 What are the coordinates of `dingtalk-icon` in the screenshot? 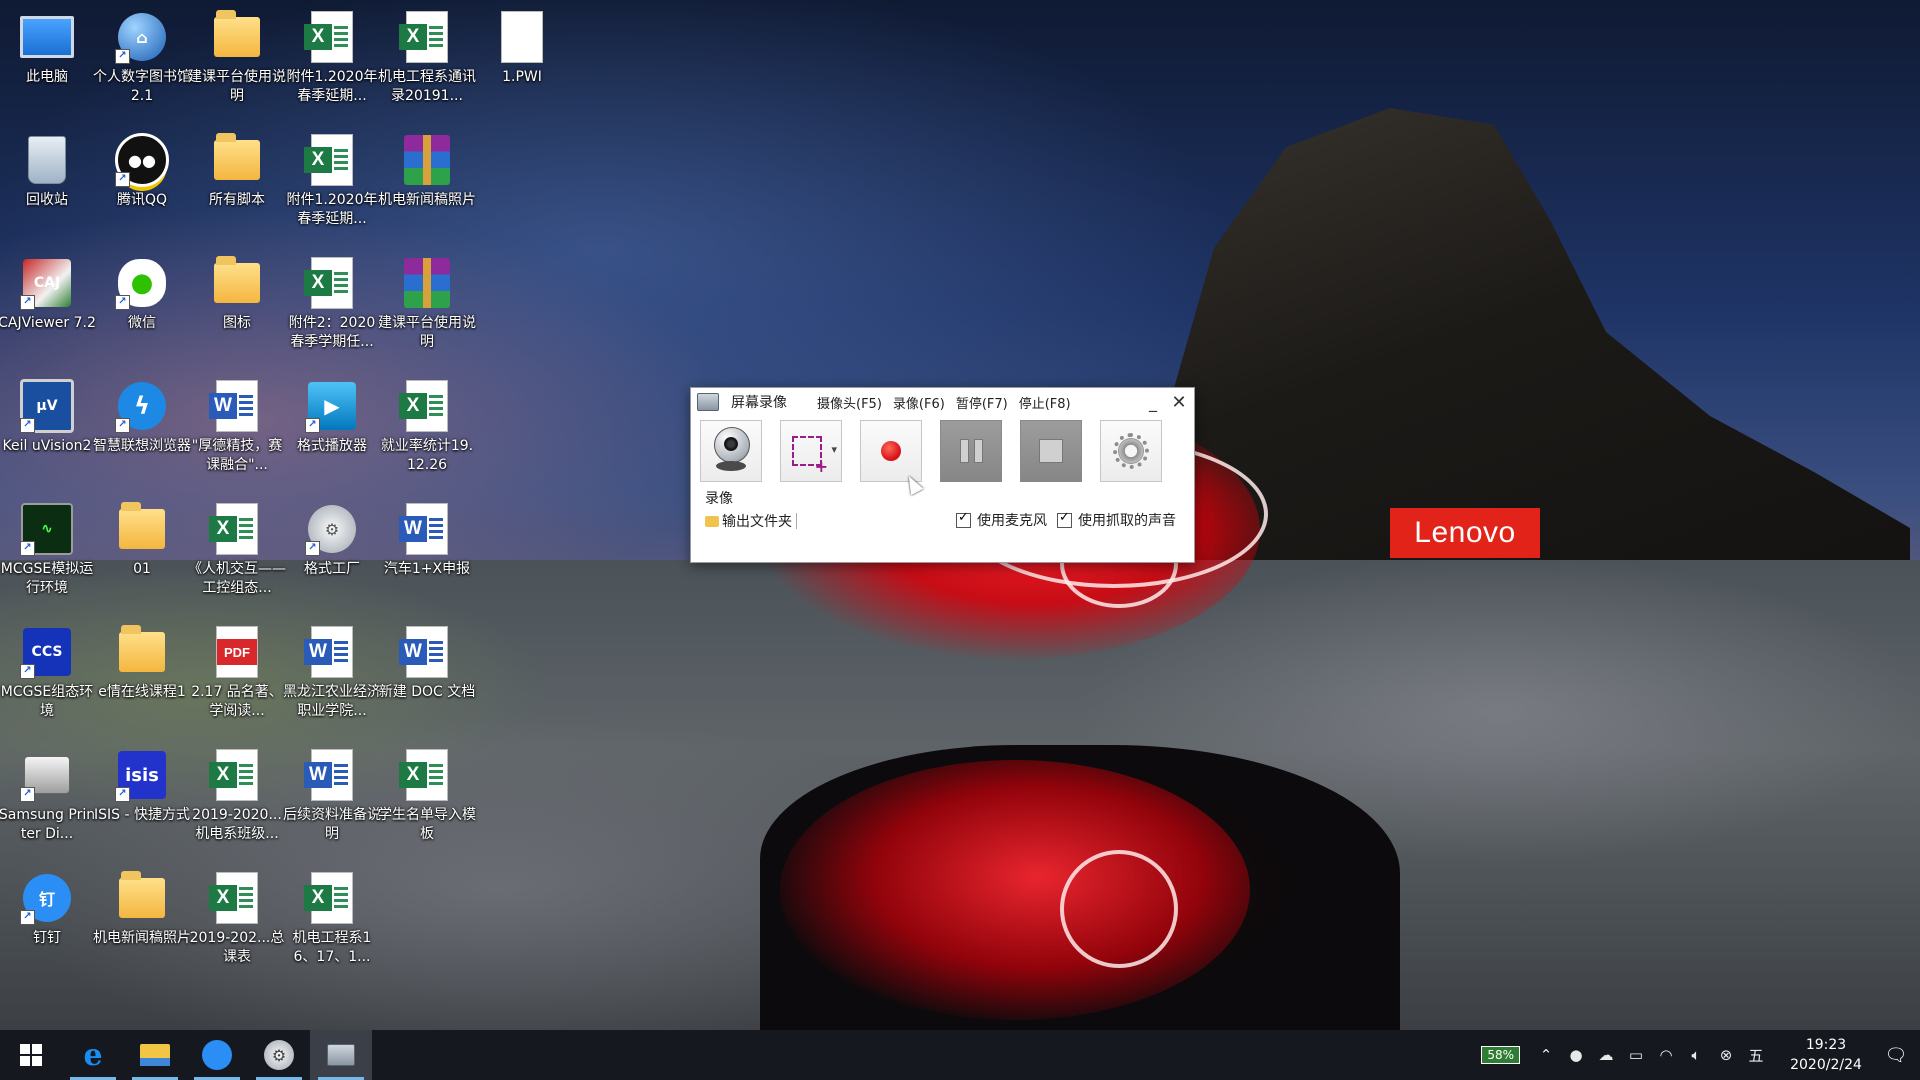 It's located at (217, 1055).